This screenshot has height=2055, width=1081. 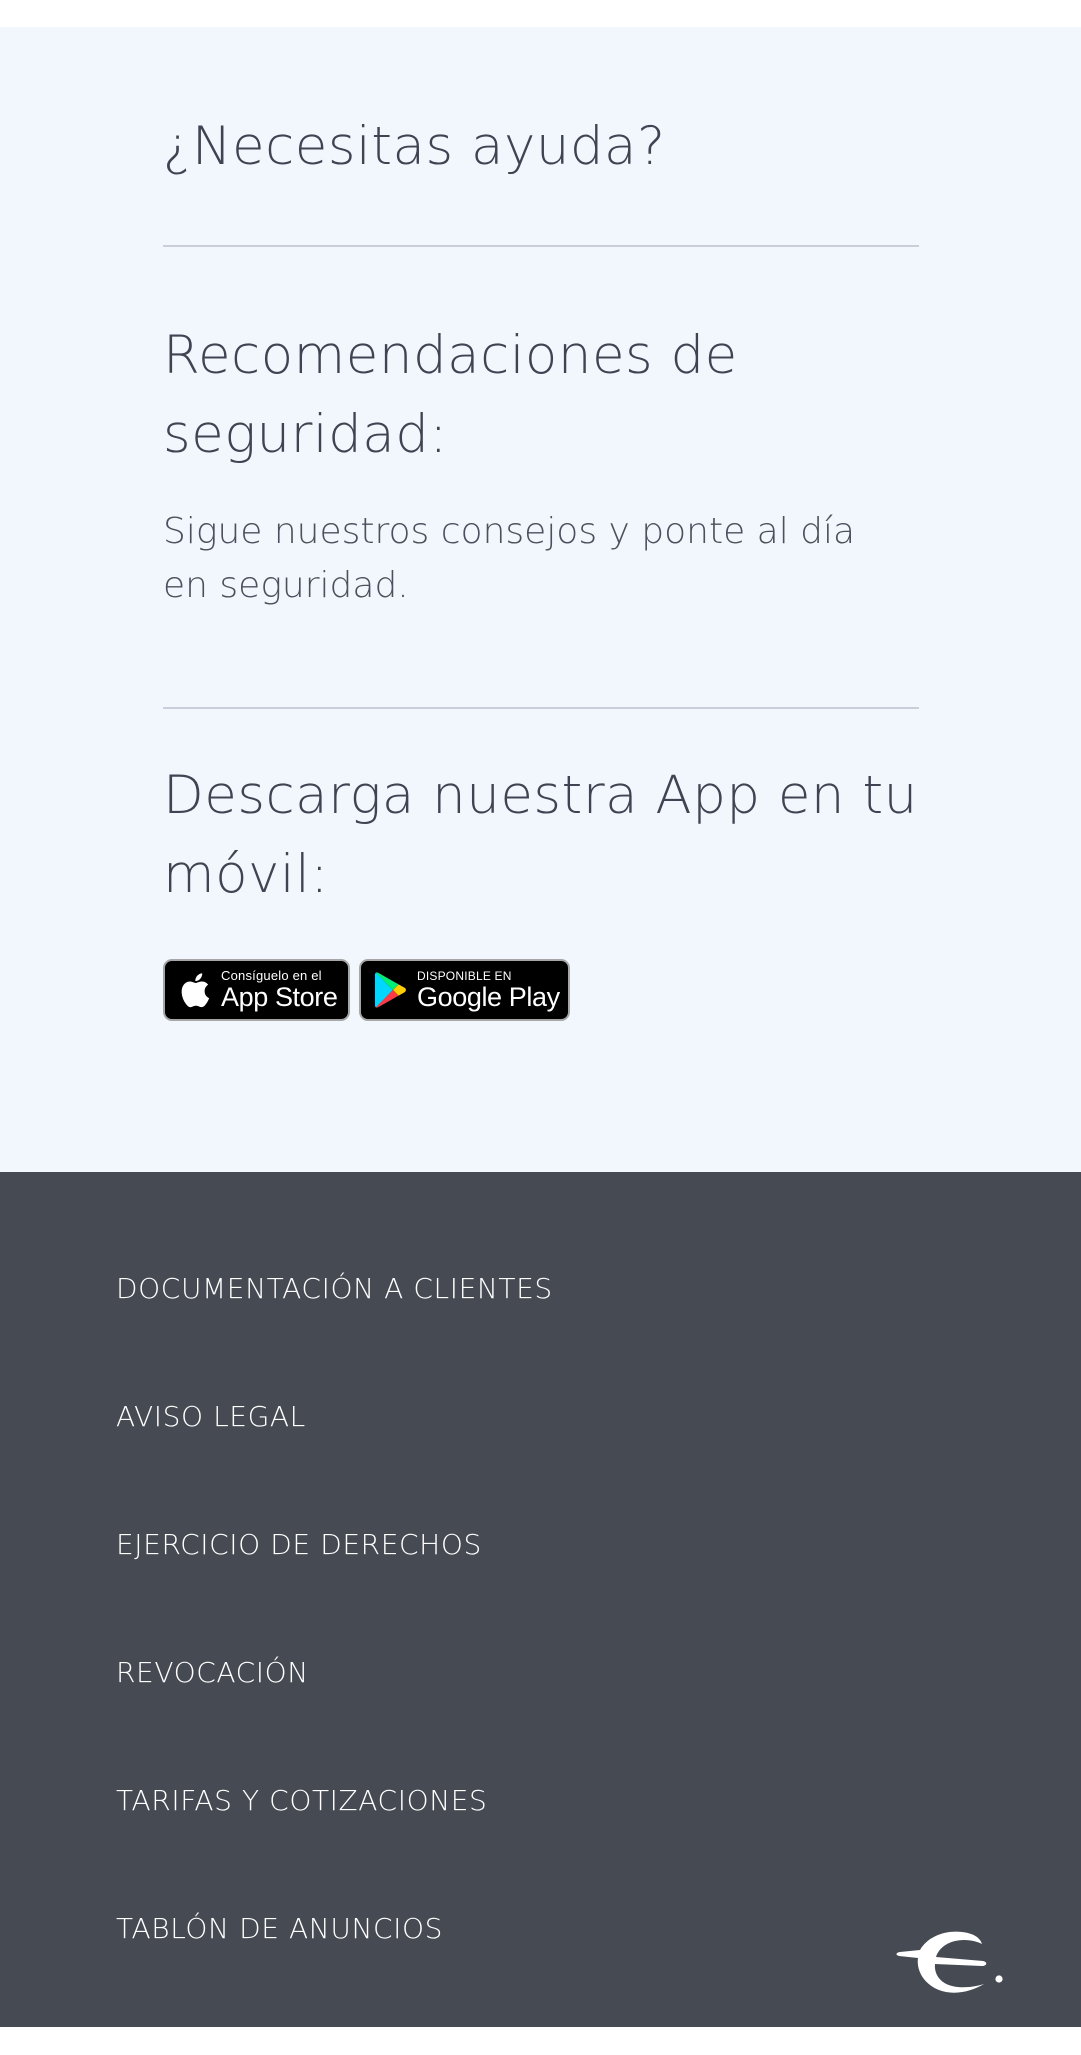 I want to click on app-title-line2: móvil:, so click(x=246, y=874).